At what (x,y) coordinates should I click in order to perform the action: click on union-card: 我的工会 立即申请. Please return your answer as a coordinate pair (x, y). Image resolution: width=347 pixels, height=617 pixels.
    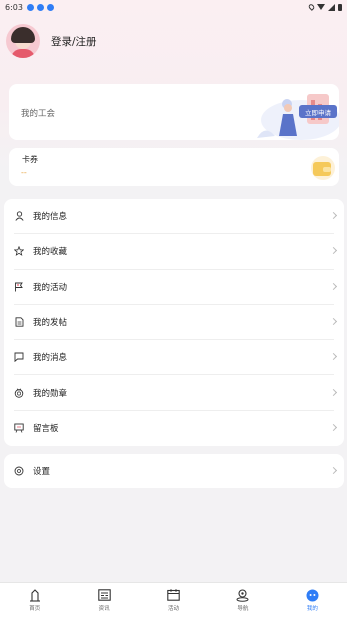
    Looking at the image, I should click on (174, 112).